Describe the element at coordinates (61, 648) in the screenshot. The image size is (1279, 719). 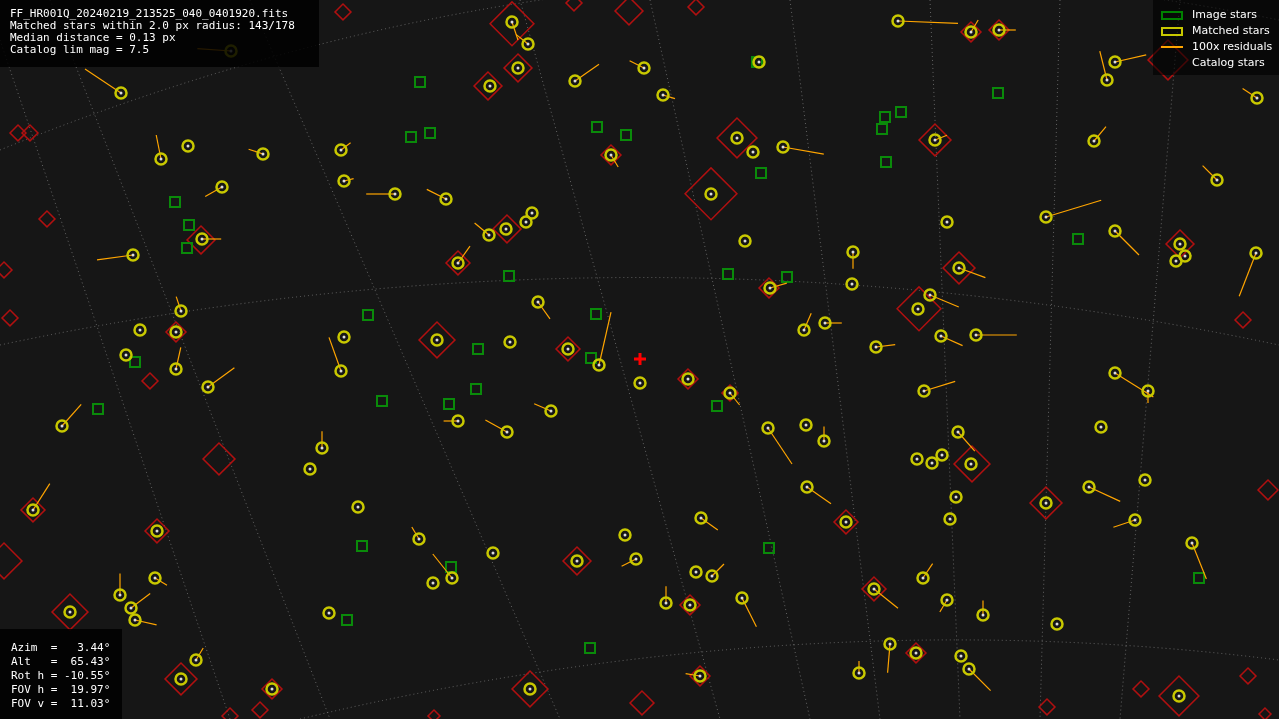
I see `pointing-text: Azim = 3.44°` at that location.